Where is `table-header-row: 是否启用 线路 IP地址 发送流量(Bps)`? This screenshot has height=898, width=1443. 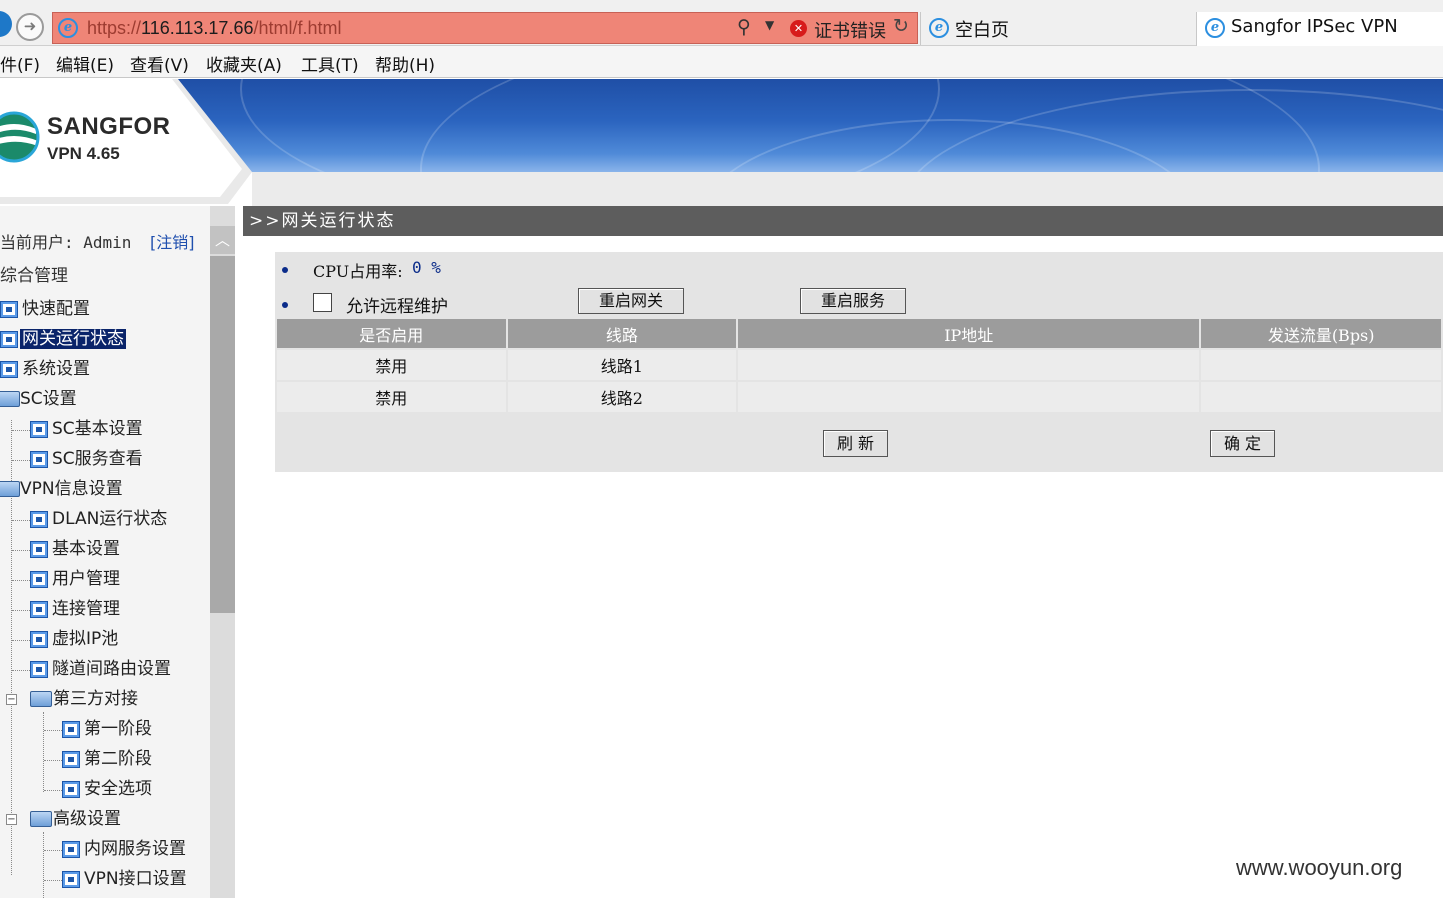 table-header-row: 是否启用 线路 IP地址 发送流量(Bps) is located at coordinates (859, 333).